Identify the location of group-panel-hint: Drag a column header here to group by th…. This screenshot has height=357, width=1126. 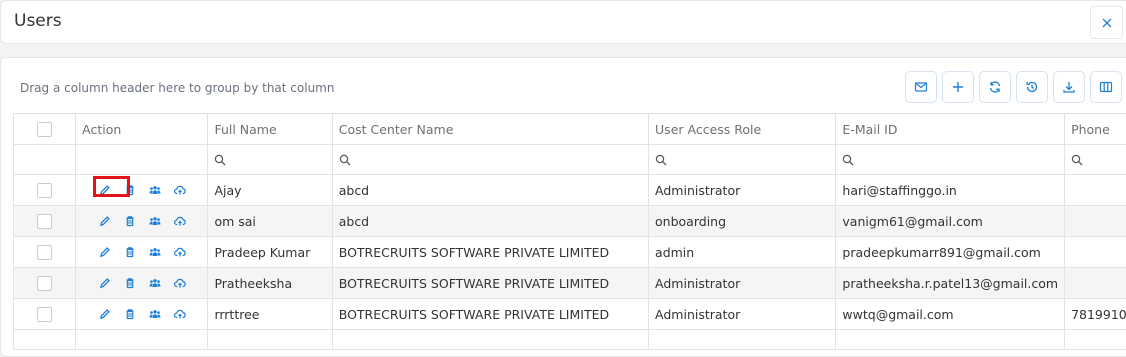
(177, 88).